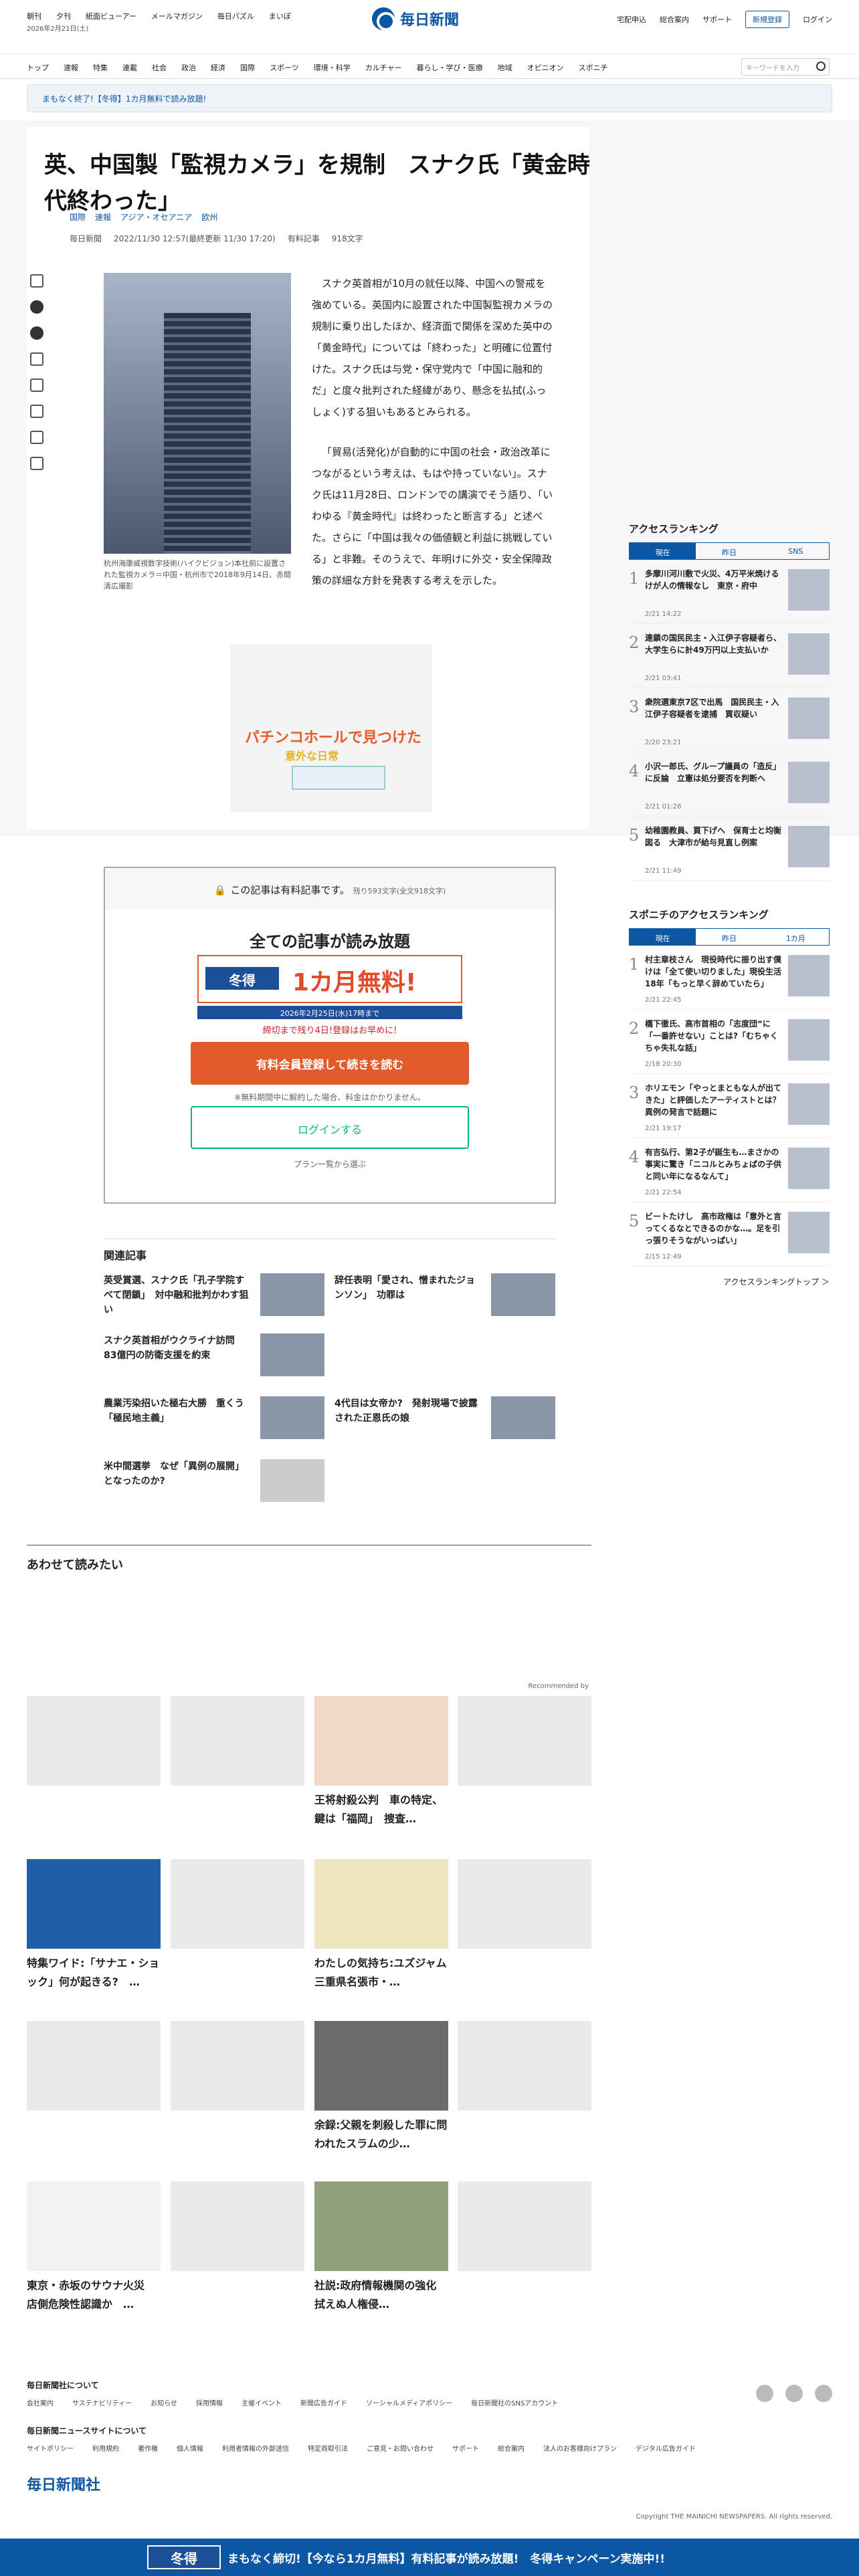 This screenshot has width=859, height=2576. Describe the element at coordinates (159, 67) in the screenshot. I see `nav-item: 社会` at that location.